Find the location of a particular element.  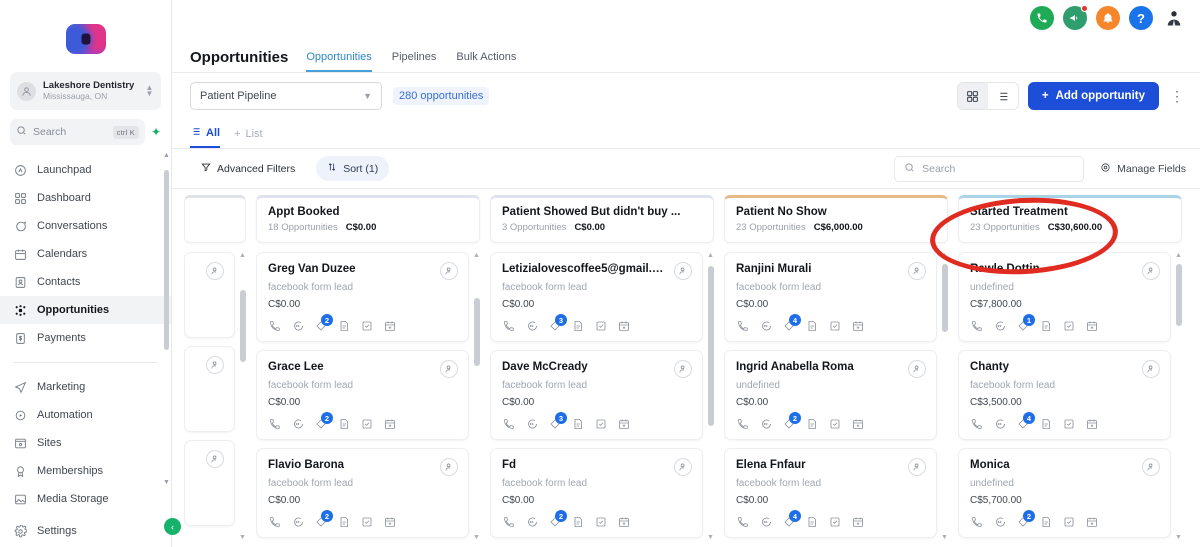

more-options-icon: ⋮ is located at coordinates (1177, 96).